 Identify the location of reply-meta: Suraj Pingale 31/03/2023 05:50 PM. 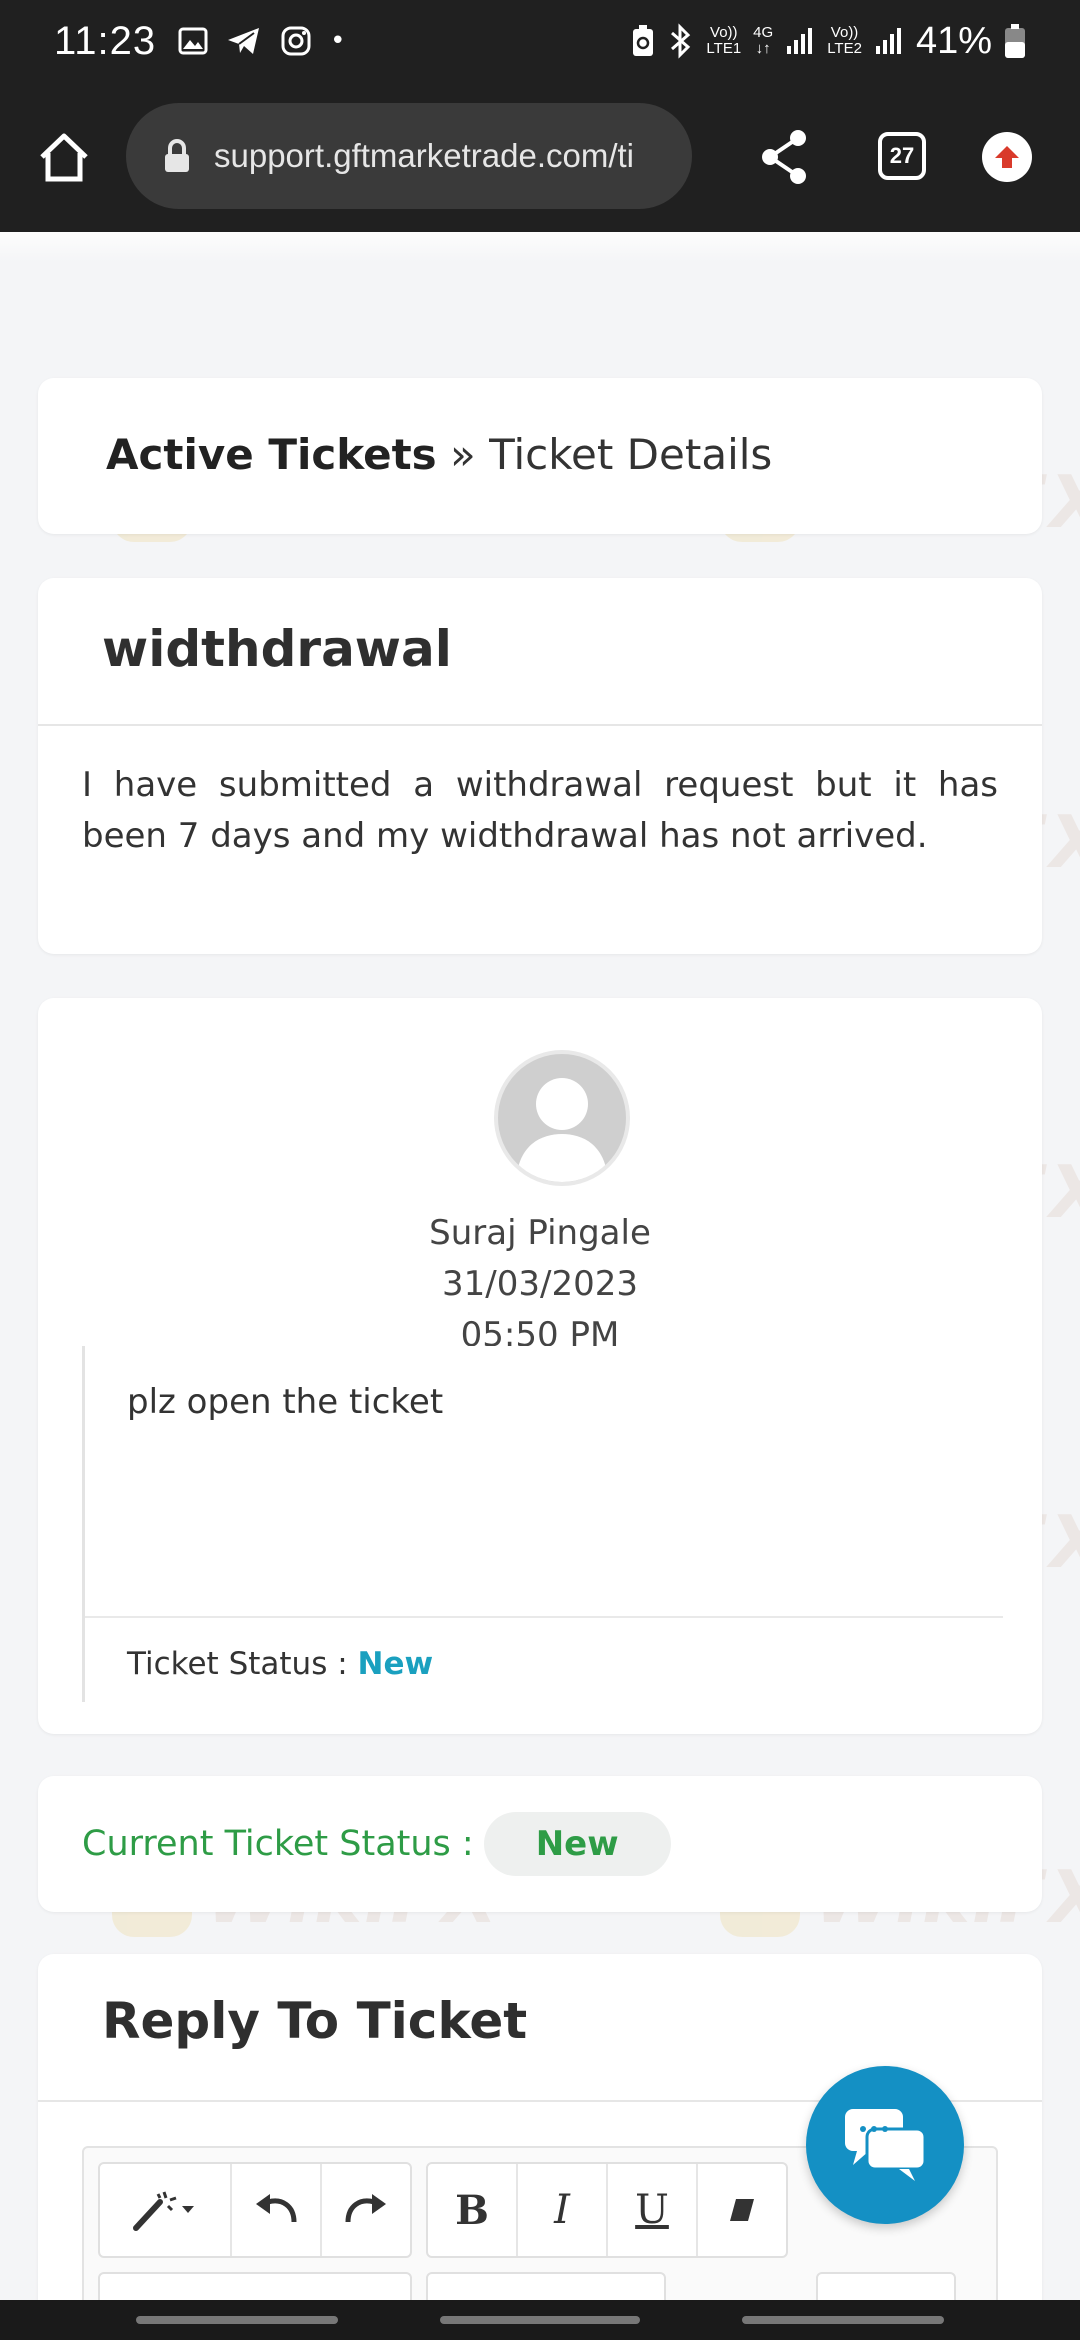
(540, 1277).